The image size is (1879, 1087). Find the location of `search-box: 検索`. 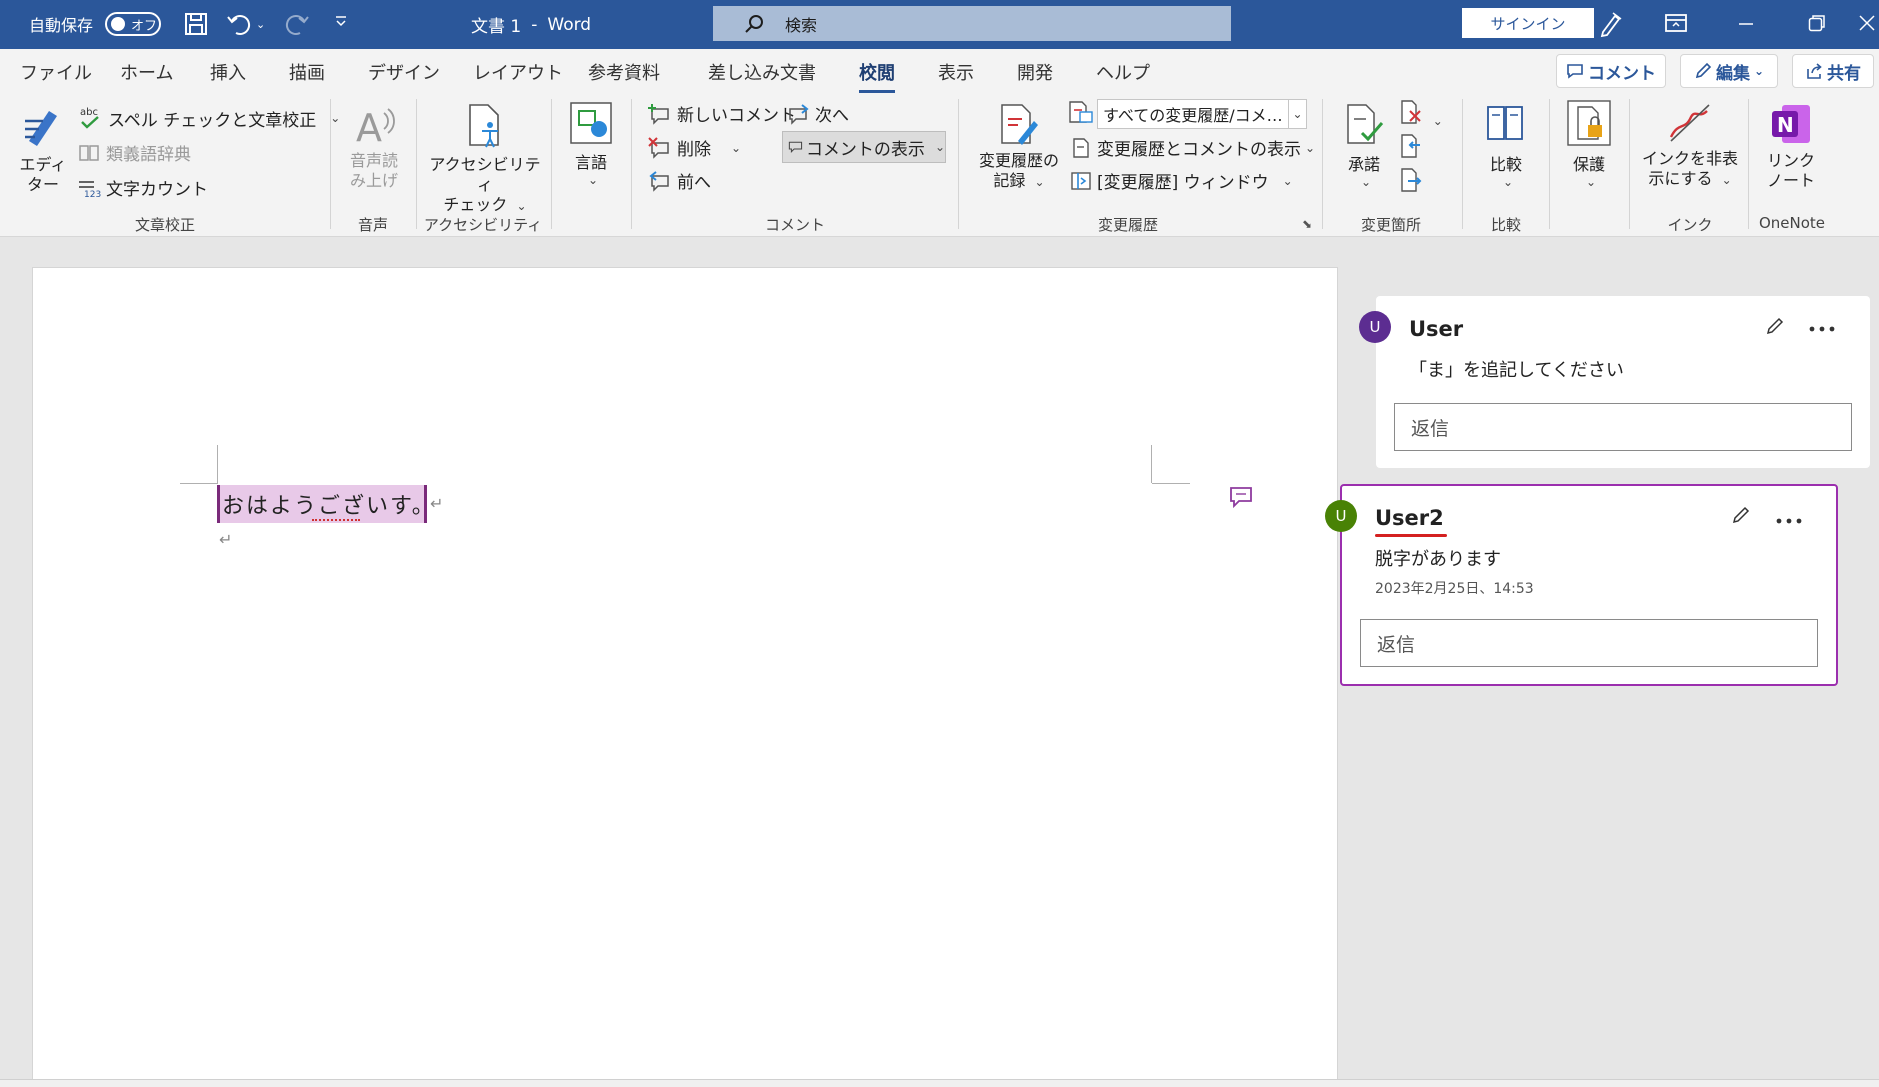

search-box: 検索 is located at coordinates (972, 23).